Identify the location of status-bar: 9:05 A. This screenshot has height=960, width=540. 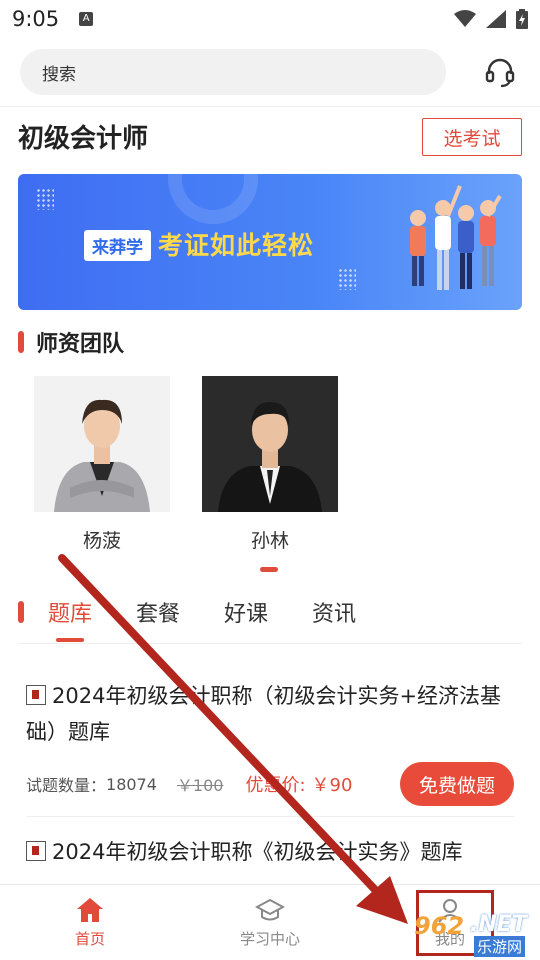
(270, 19).